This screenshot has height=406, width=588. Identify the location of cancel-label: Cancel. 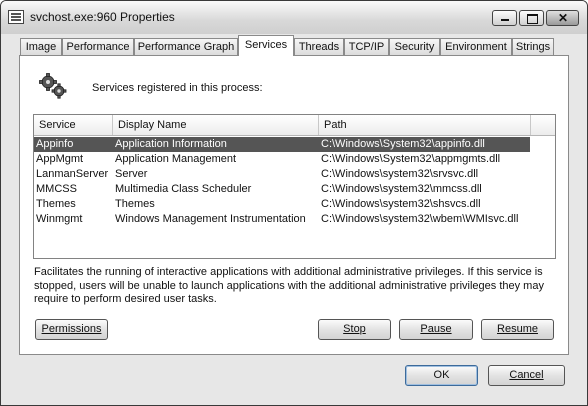
(526, 375).